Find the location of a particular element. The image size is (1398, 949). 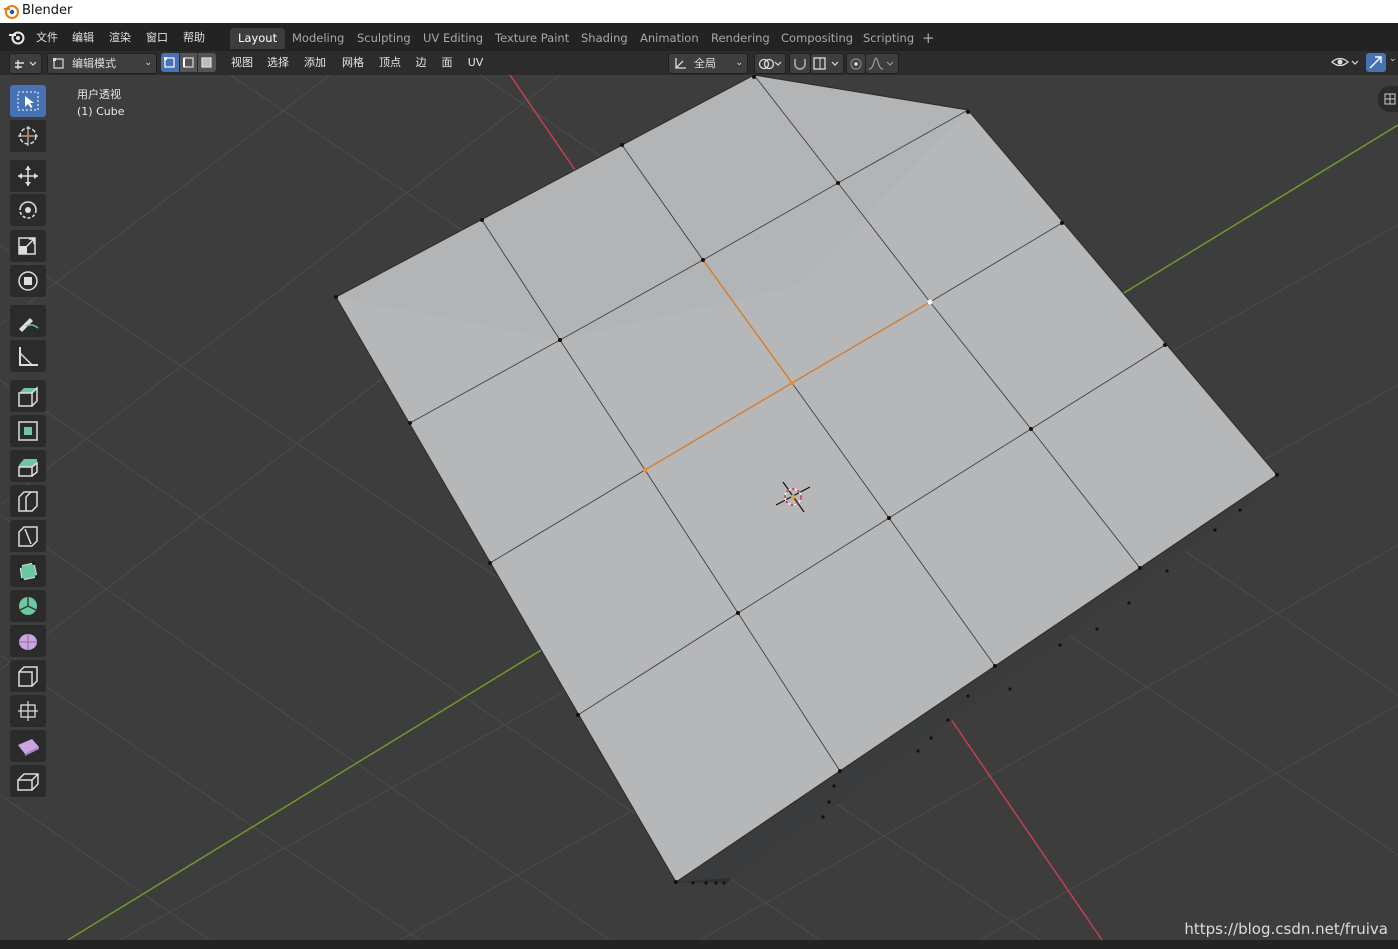

tool-edge-slide is located at coordinates (28, 676).